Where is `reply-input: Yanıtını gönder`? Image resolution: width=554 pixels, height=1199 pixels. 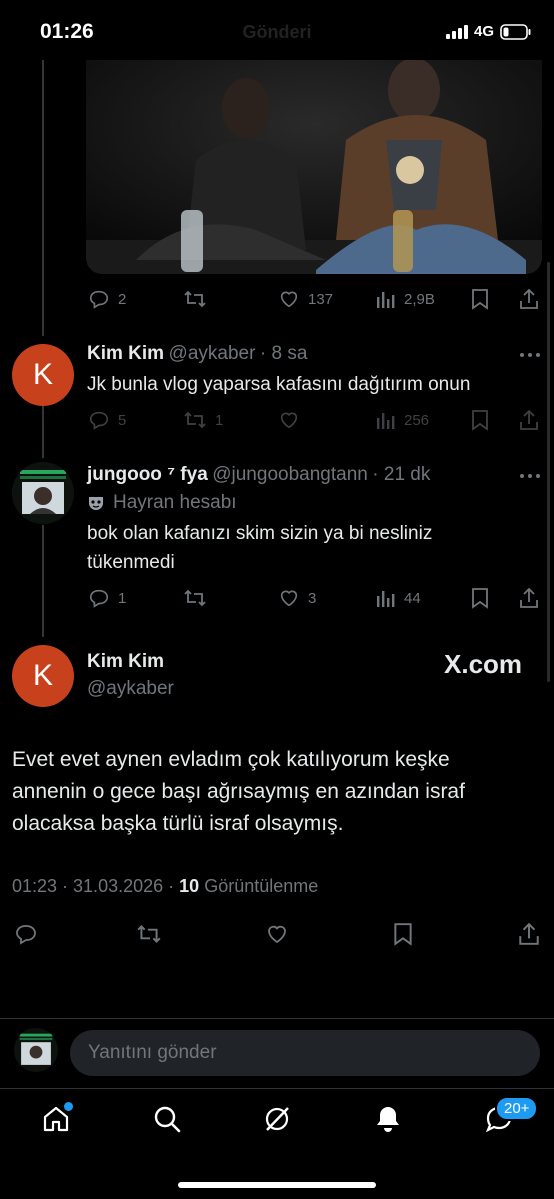
reply-input: Yanıtını gönder is located at coordinates (305, 1053).